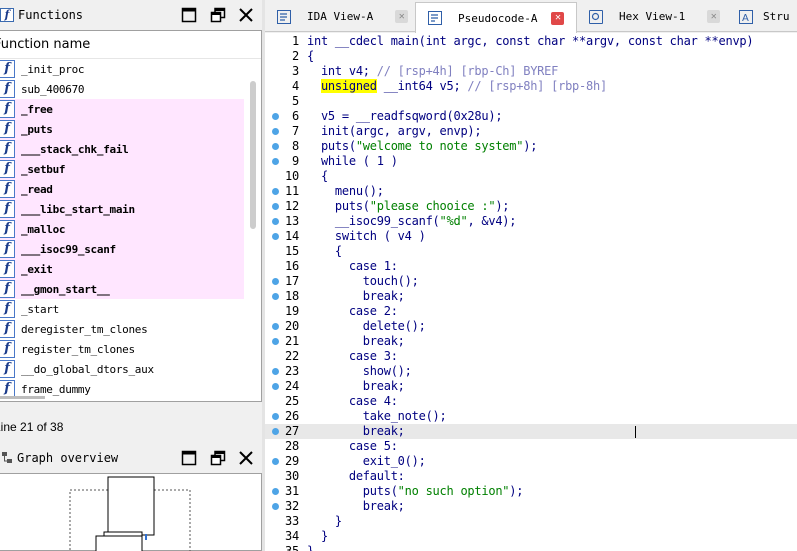 The image size is (797, 551). Describe the element at coordinates (531, 416) in the screenshot. I see `code-line: 26 take_note();` at that location.